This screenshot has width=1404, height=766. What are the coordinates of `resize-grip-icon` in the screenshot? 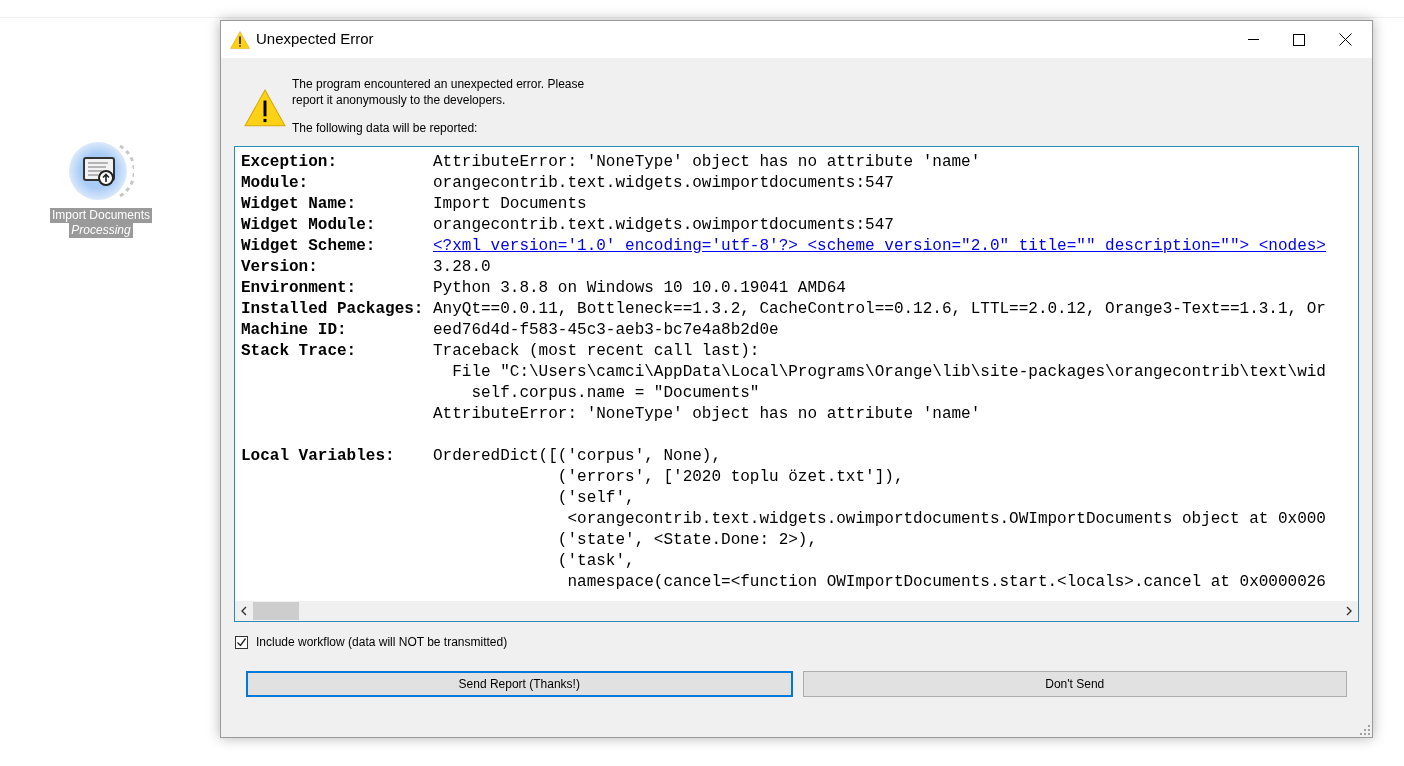 It's located at (1365, 730).